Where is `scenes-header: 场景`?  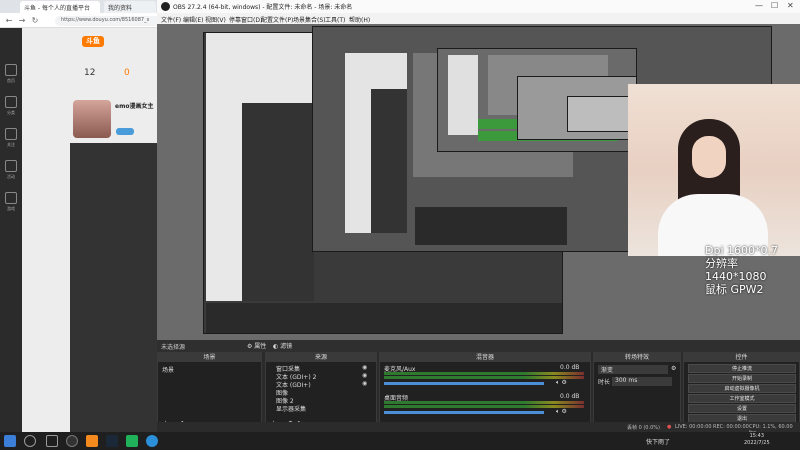
scenes-header: 场景 is located at coordinates (209, 357).